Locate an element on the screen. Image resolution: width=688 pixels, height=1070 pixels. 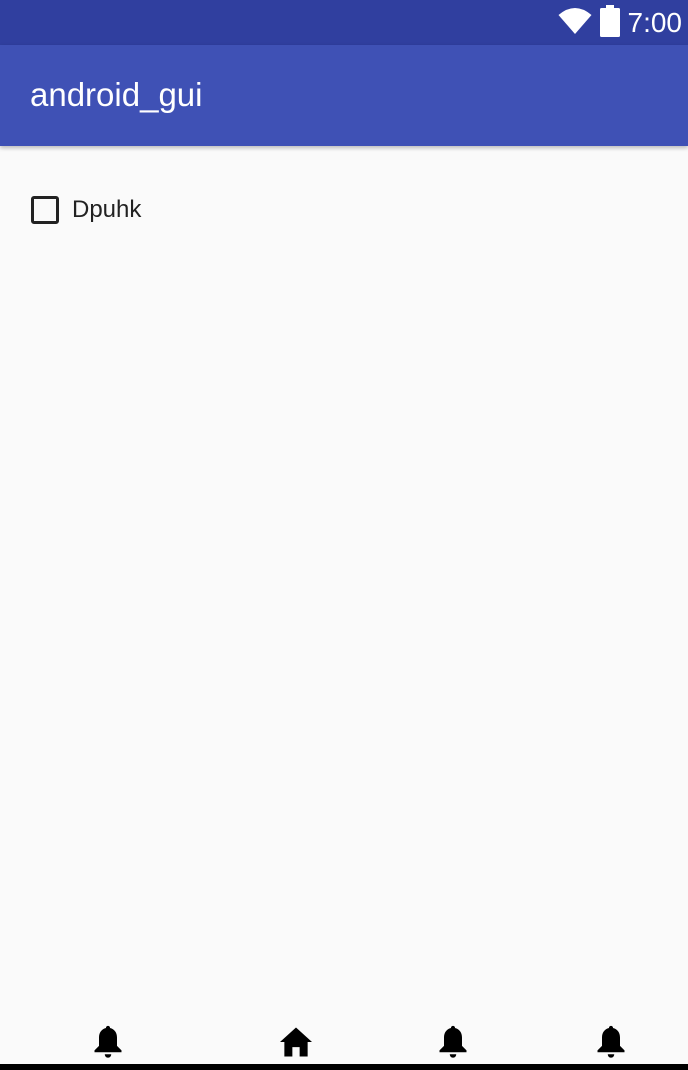
bottom-divider is located at coordinates (344, 1067).